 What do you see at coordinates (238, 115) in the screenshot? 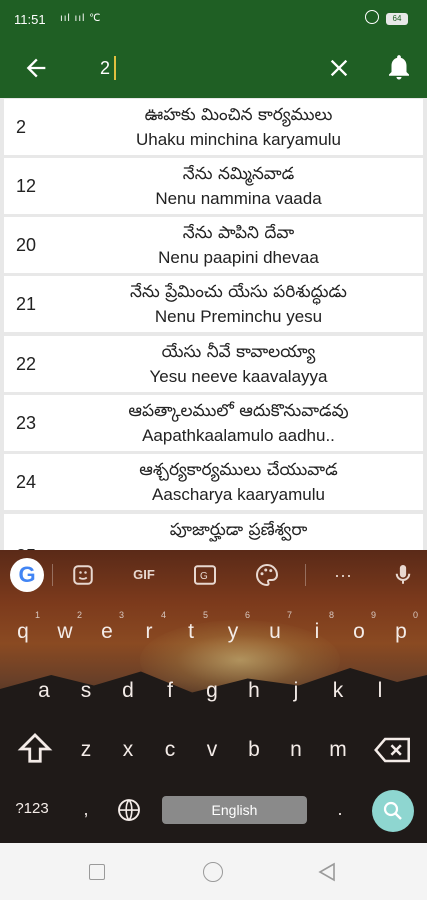
I see `song-title-telugu: ఊహకు మించిన కార్యములు` at bounding box center [238, 115].